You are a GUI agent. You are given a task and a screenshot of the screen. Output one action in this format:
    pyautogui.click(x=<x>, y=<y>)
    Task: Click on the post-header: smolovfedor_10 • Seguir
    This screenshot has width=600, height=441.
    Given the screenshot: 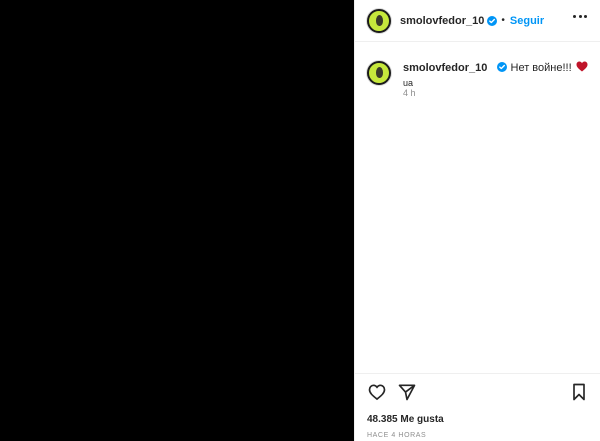 What is the action you would take?
    pyautogui.click(x=477, y=21)
    